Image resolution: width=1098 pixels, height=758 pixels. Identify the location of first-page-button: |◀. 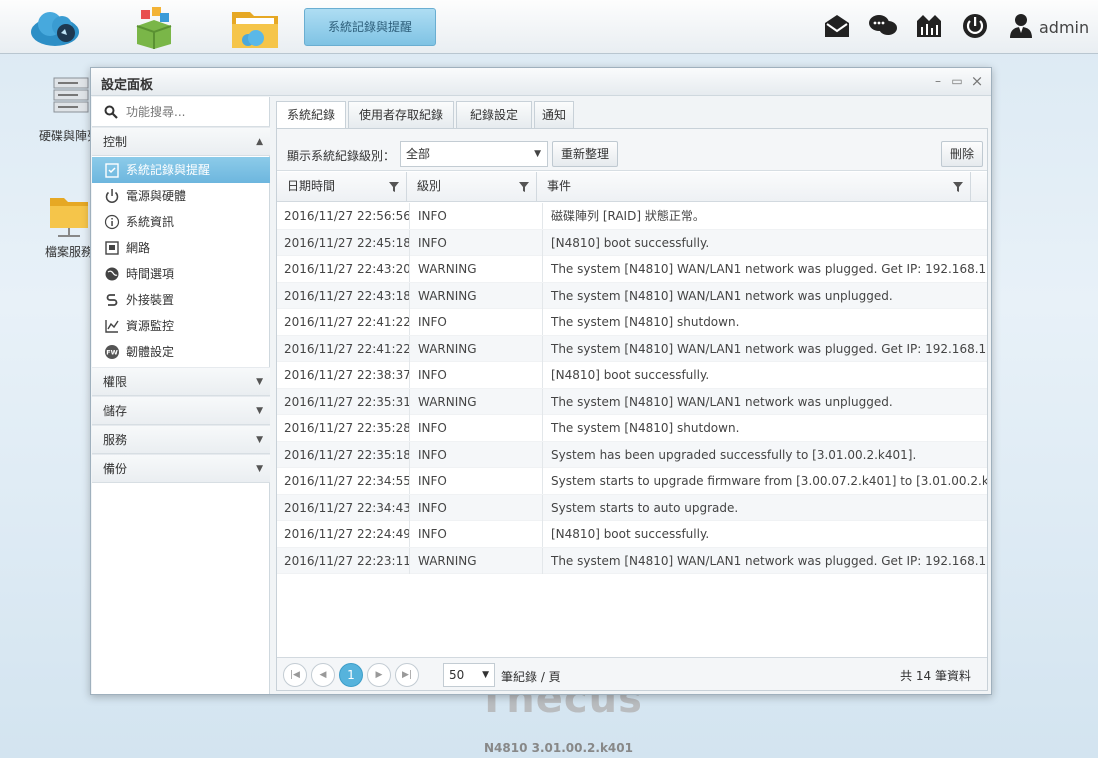
(295, 675).